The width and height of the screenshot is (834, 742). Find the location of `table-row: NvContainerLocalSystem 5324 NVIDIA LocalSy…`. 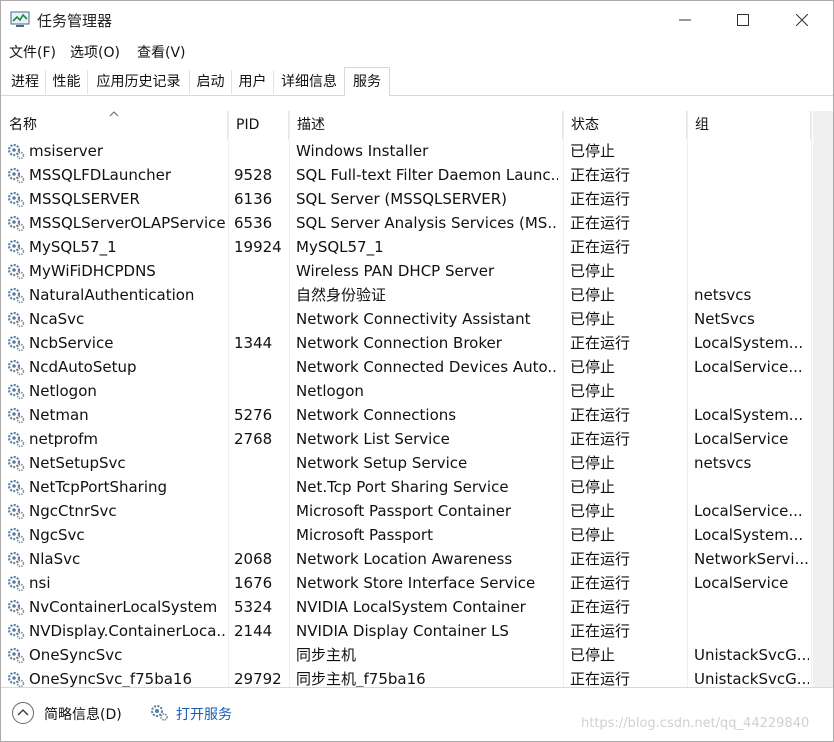

table-row: NvContainerLocalSystem 5324 NVIDIA LocalSy… is located at coordinates (406, 607).